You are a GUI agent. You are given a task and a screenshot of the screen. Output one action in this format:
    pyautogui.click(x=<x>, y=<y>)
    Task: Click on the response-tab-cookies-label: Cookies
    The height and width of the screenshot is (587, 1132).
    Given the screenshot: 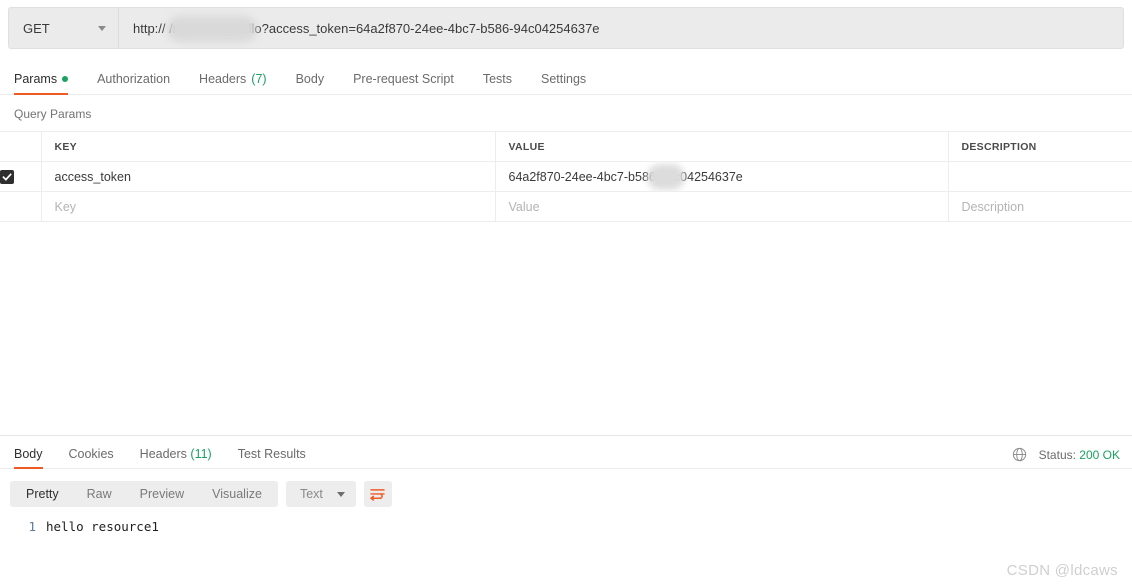 What is the action you would take?
    pyautogui.click(x=91, y=454)
    